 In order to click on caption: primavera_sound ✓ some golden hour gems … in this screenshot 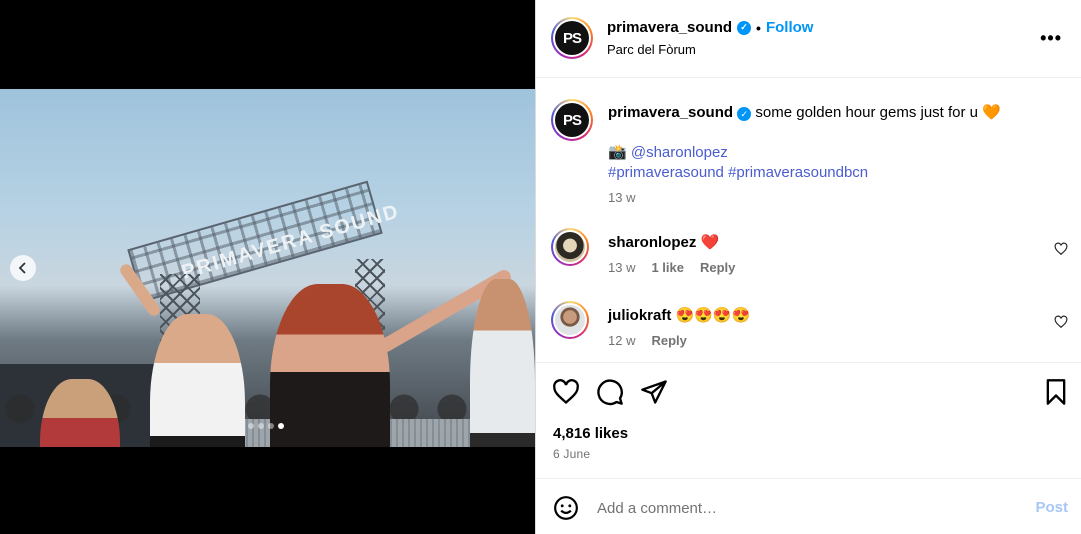, I will do `click(835, 155)`.